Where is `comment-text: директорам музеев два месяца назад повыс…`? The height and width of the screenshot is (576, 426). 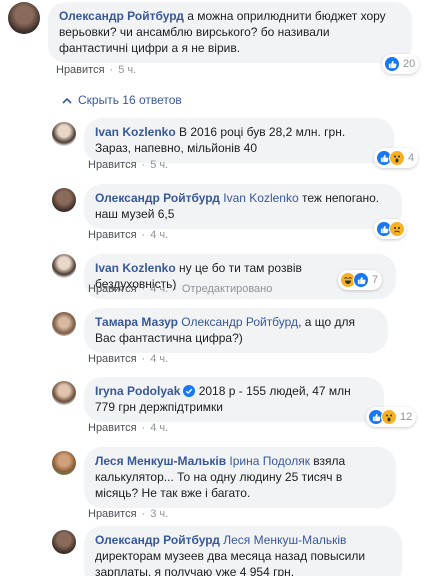 comment-text: директорам музеев два месяца назад повыс… is located at coordinates (230, 562).